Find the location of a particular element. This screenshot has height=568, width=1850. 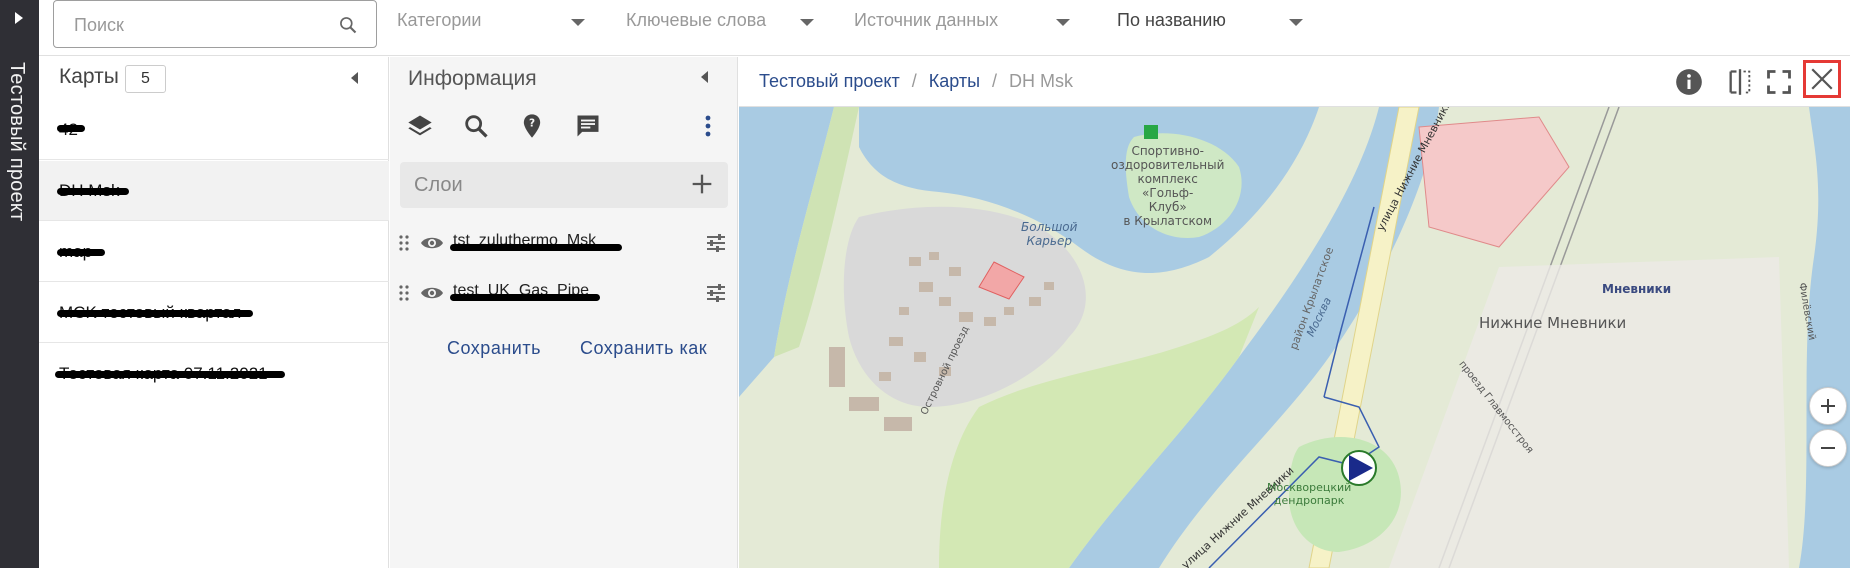

sort-select: По названию is located at coordinates (1212, 25).